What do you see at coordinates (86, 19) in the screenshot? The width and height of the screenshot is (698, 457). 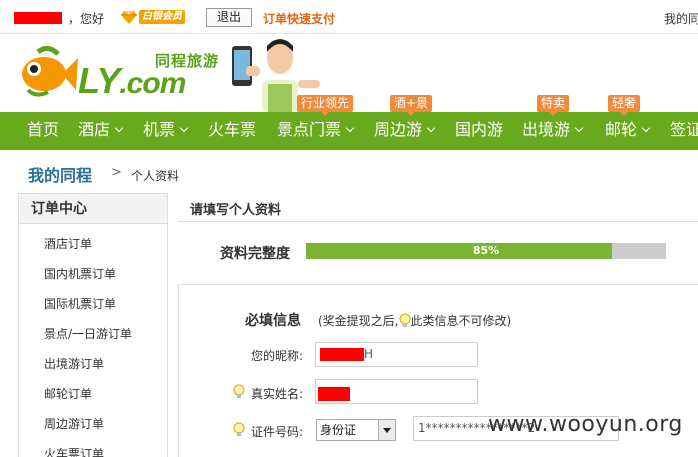 I see `greeting-text: ，您好` at bounding box center [86, 19].